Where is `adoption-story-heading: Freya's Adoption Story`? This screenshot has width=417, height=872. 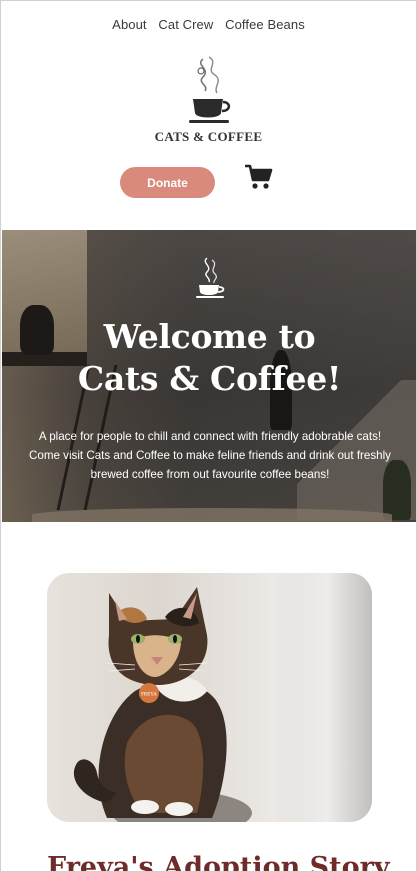
adoption-story-heading: Freya's Adoption Story is located at coordinates (218, 862).